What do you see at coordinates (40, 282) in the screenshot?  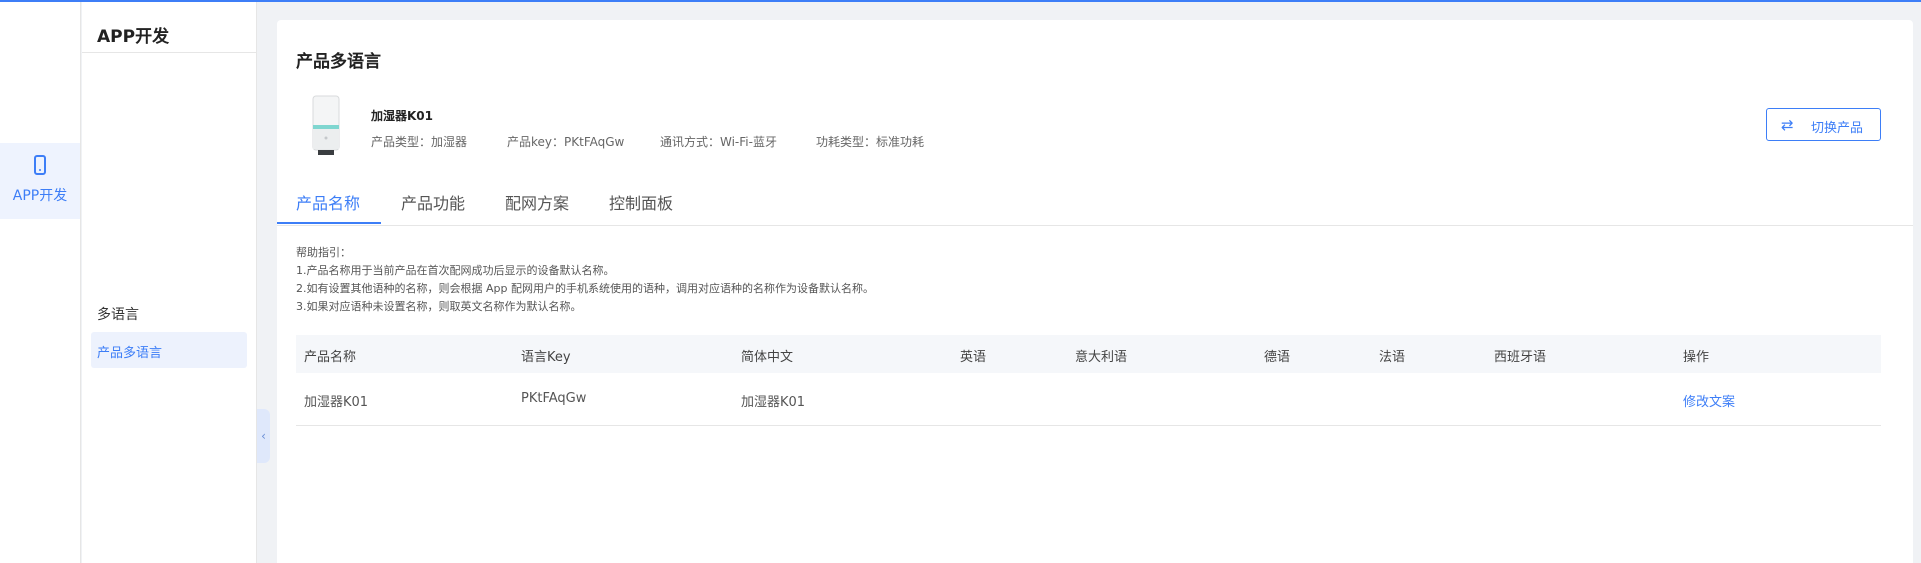 I see `primary-nav-rail: APP开发` at bounding box center [40, 282].